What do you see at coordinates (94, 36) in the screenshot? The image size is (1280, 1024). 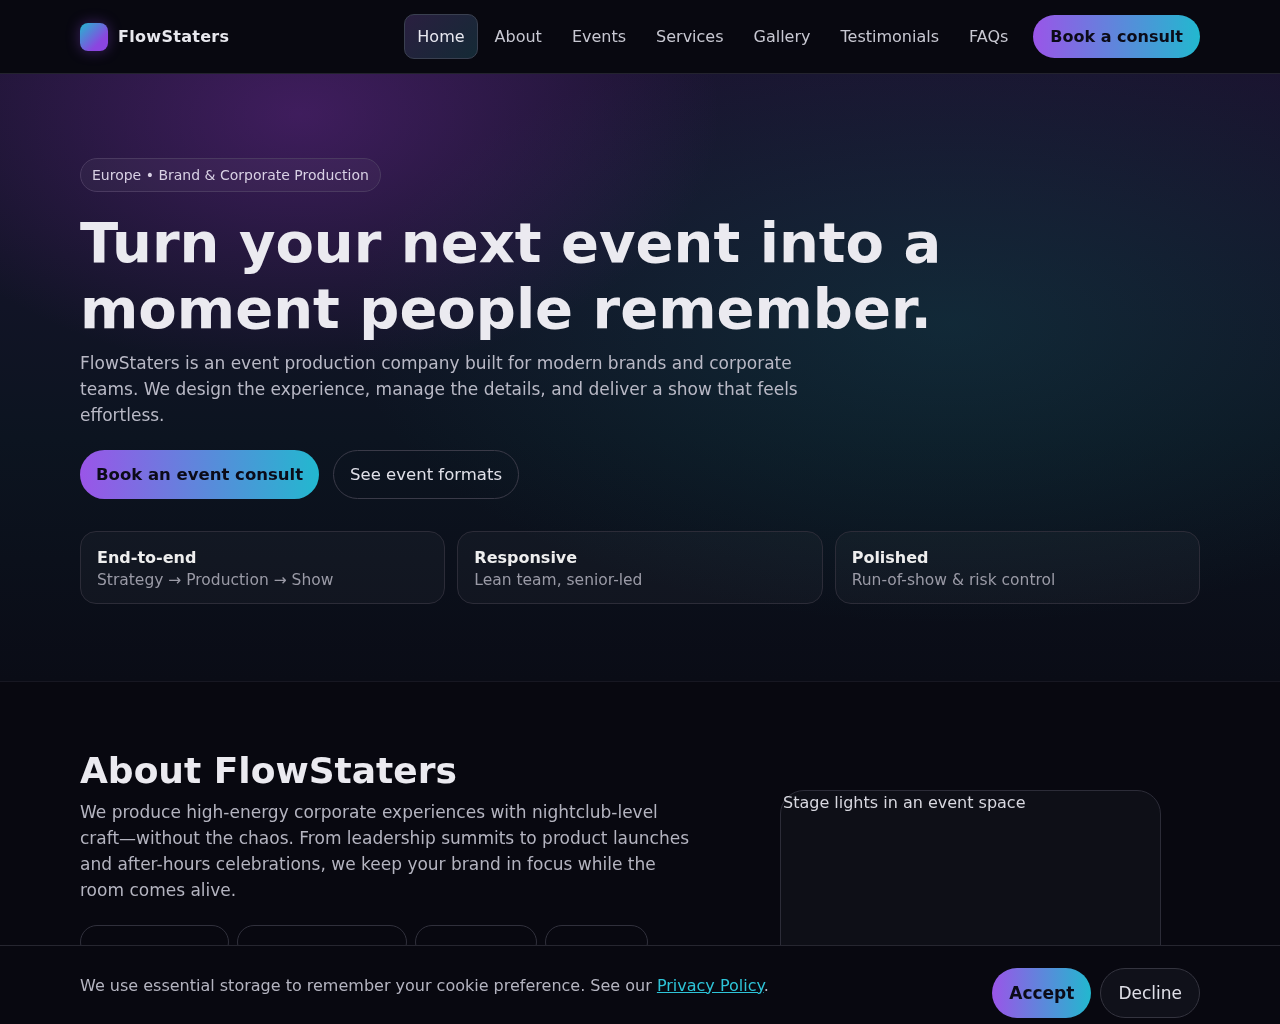 I see `logo-icon` at bounding box center [94, 36].